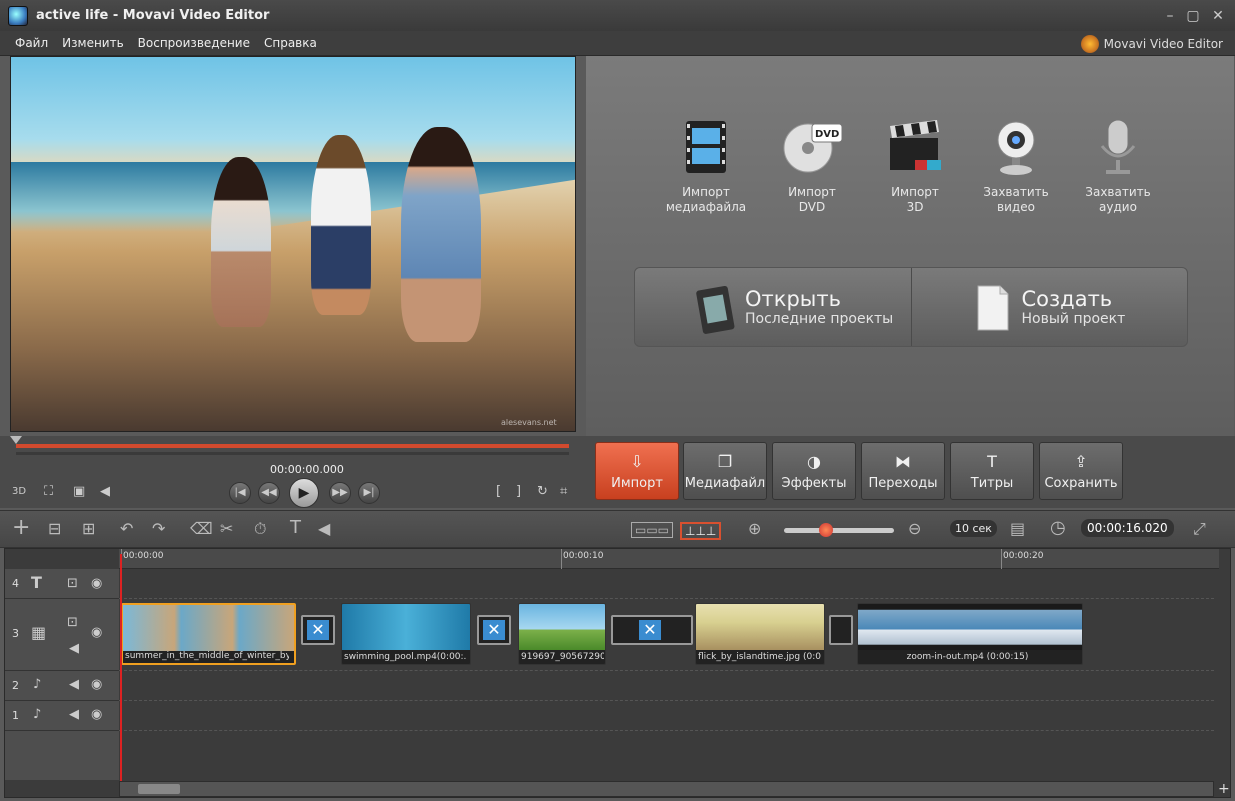  Describe the element at coordinates (19, 491) in the screenshot. I see `3d-mode-button: 3D` at that location.